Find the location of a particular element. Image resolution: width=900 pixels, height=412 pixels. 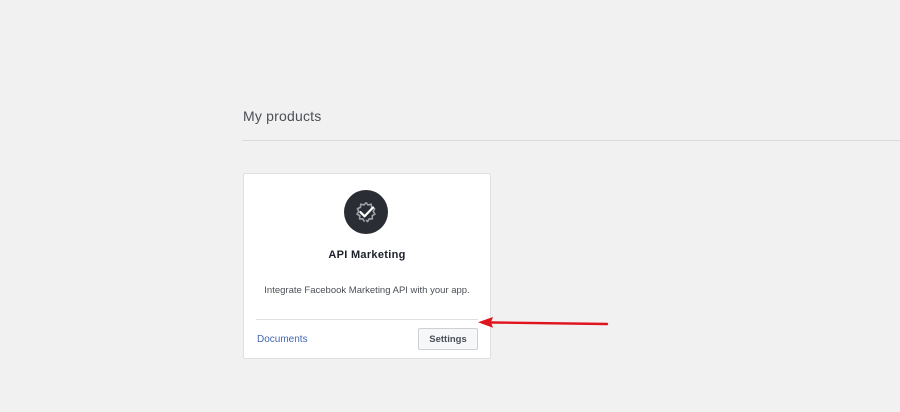

product-title: API Marketing is located at coordinates (367, 255).